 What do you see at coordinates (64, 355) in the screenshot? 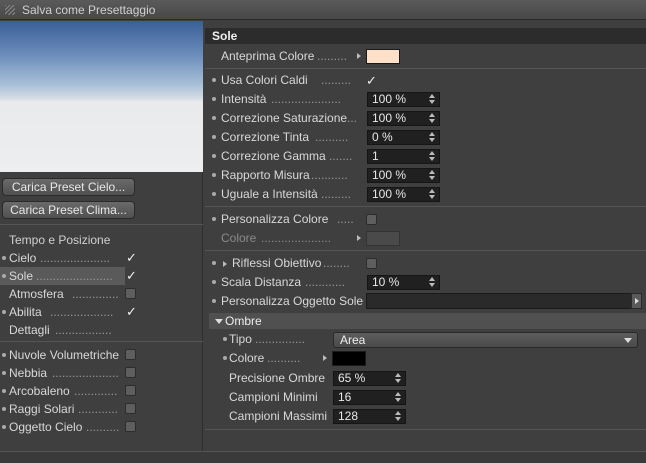
I see `left-item-label: Nuvole Volumetriche` at bounding box center [64, 355].